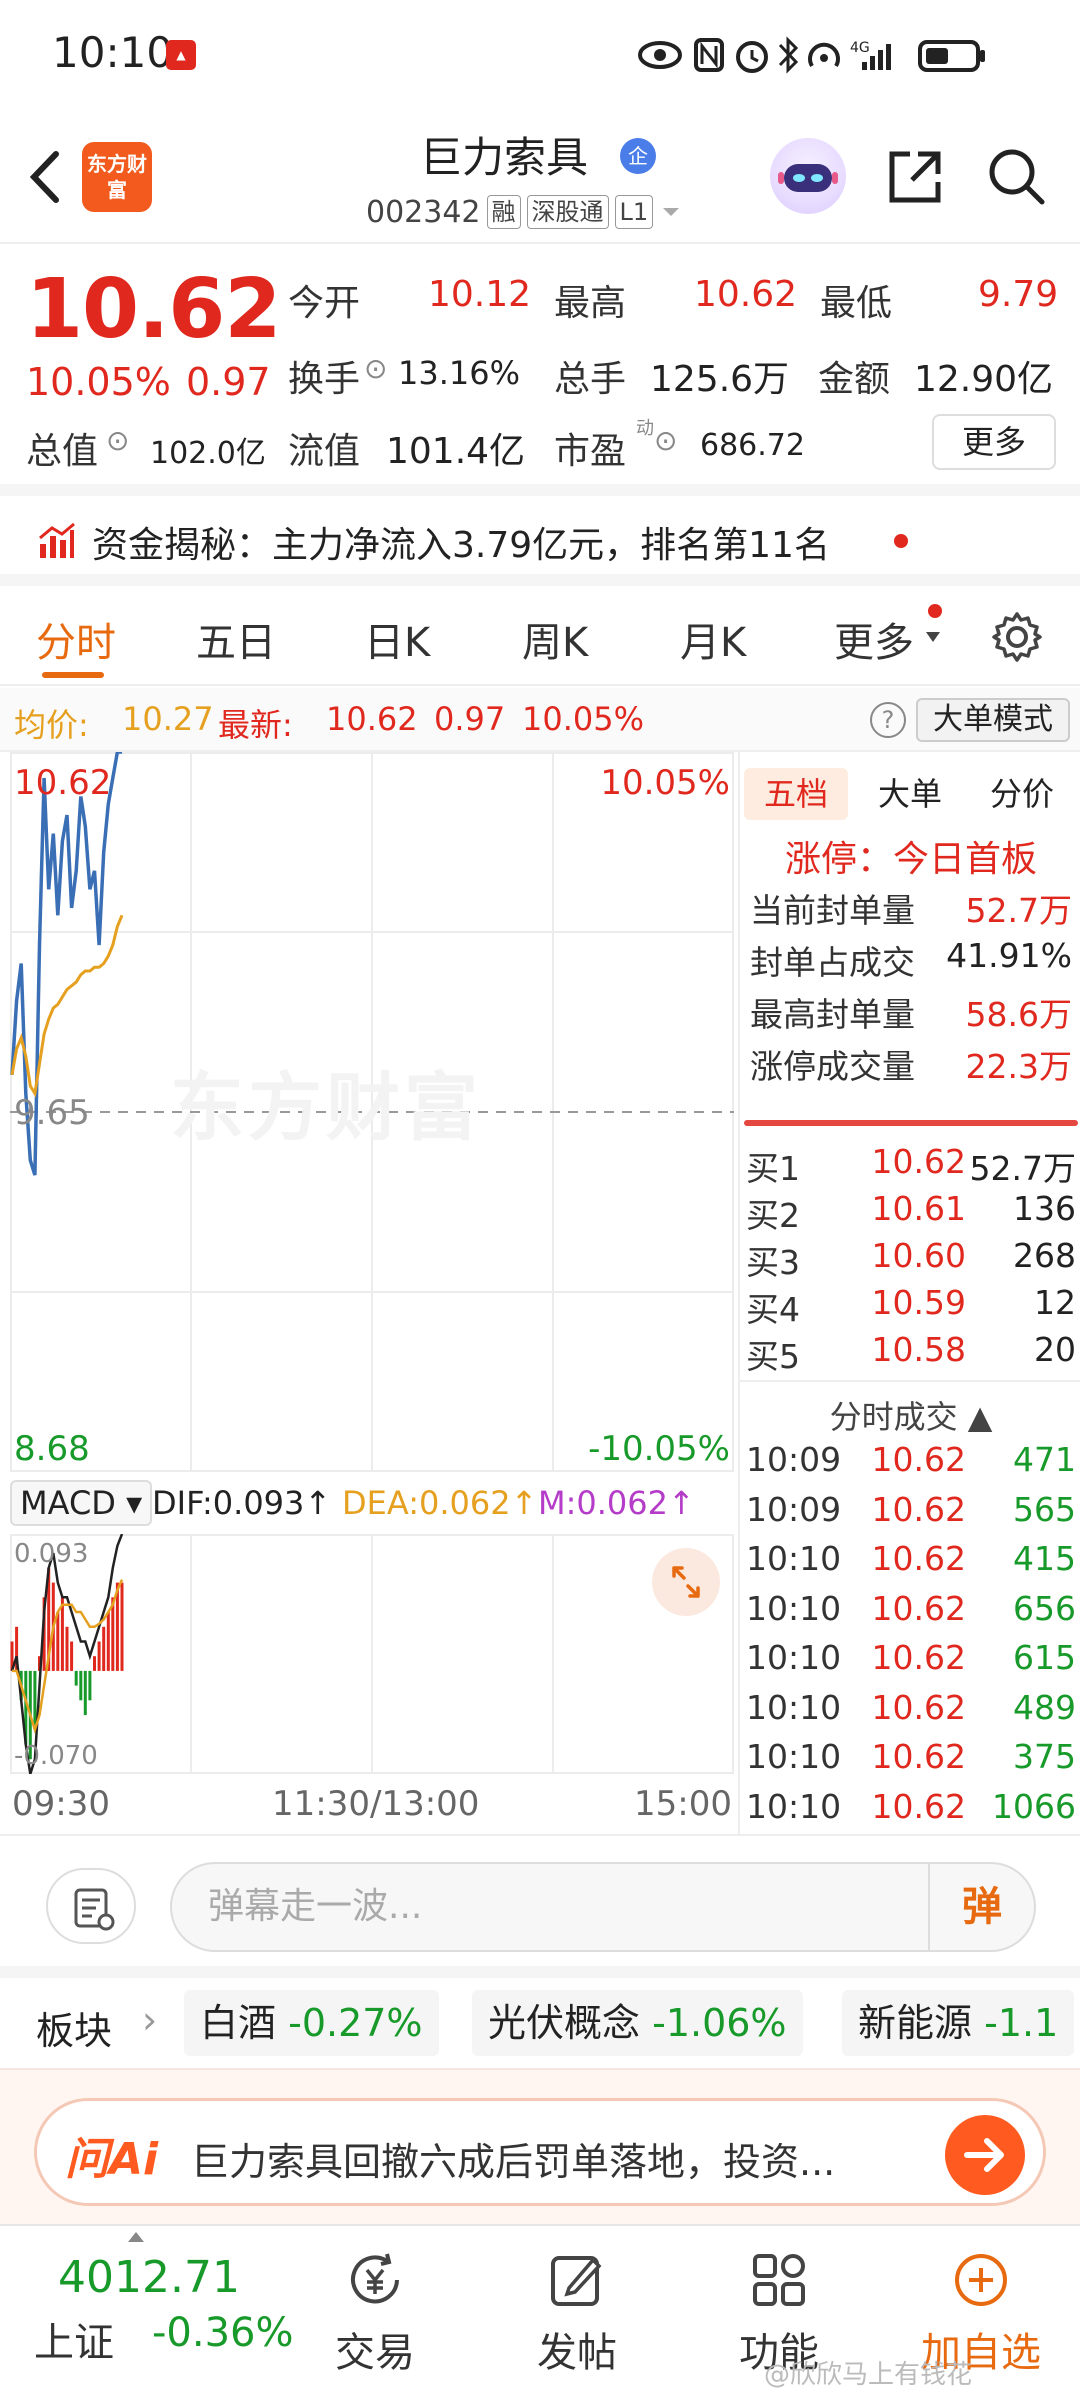 This screenshot has width=1080, height=2400. I want to click on sector-change: -1.1, so click(1021, 2023).